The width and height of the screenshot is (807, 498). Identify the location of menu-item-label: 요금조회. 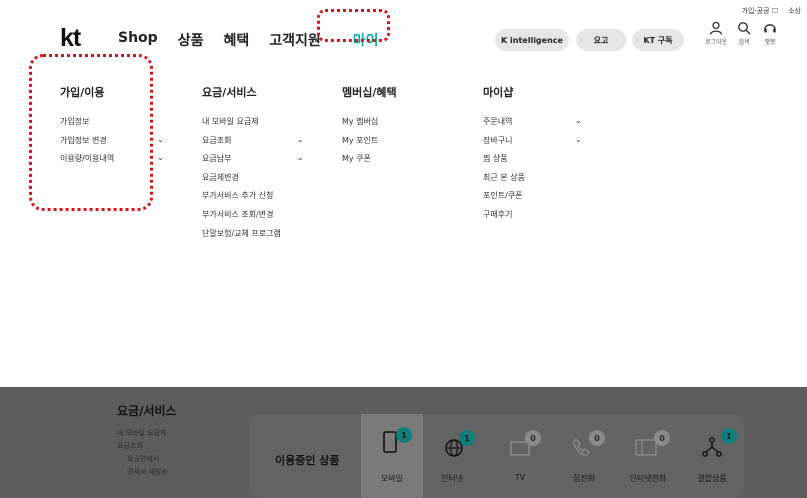
(217, 140).